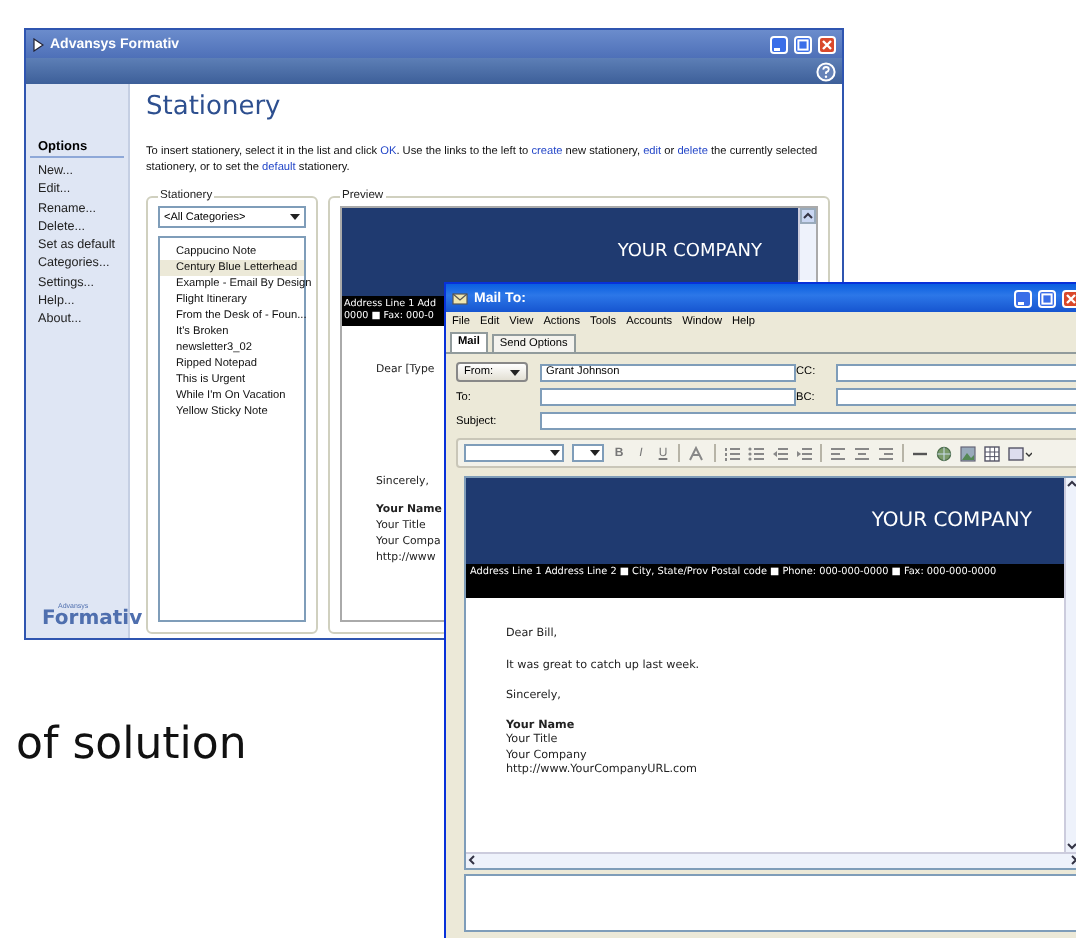 Image resolution: width=1076 pixels, height=938 pixels. What do you see at coordinates (38, 44) in the screenshot?
I see `play-icon` at bounding box center [38, 44].